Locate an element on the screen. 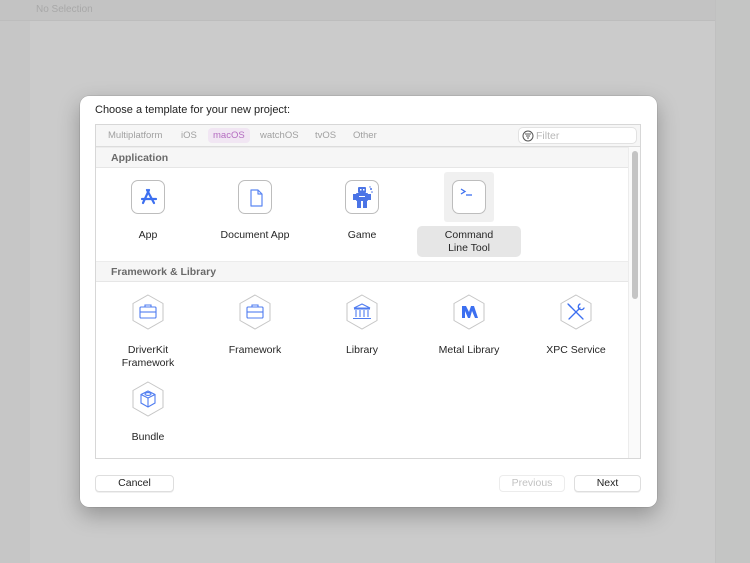  filter-input is located at coordinates (585, 135).